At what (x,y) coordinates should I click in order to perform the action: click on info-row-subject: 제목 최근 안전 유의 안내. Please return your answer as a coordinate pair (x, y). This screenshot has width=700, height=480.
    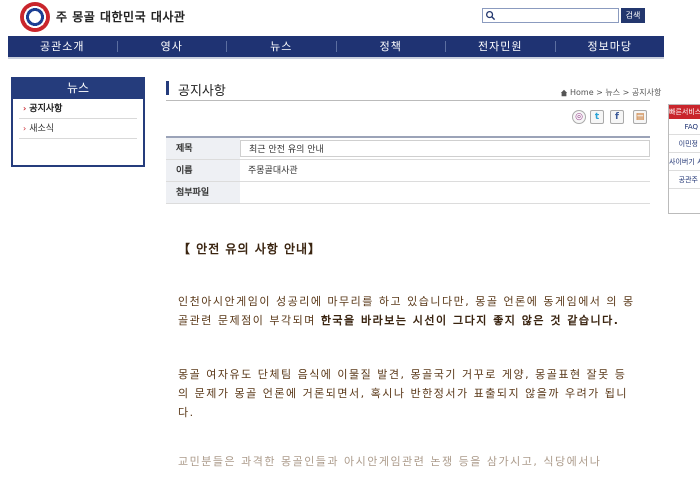
    Looking at the image, I should click on (408, 149).